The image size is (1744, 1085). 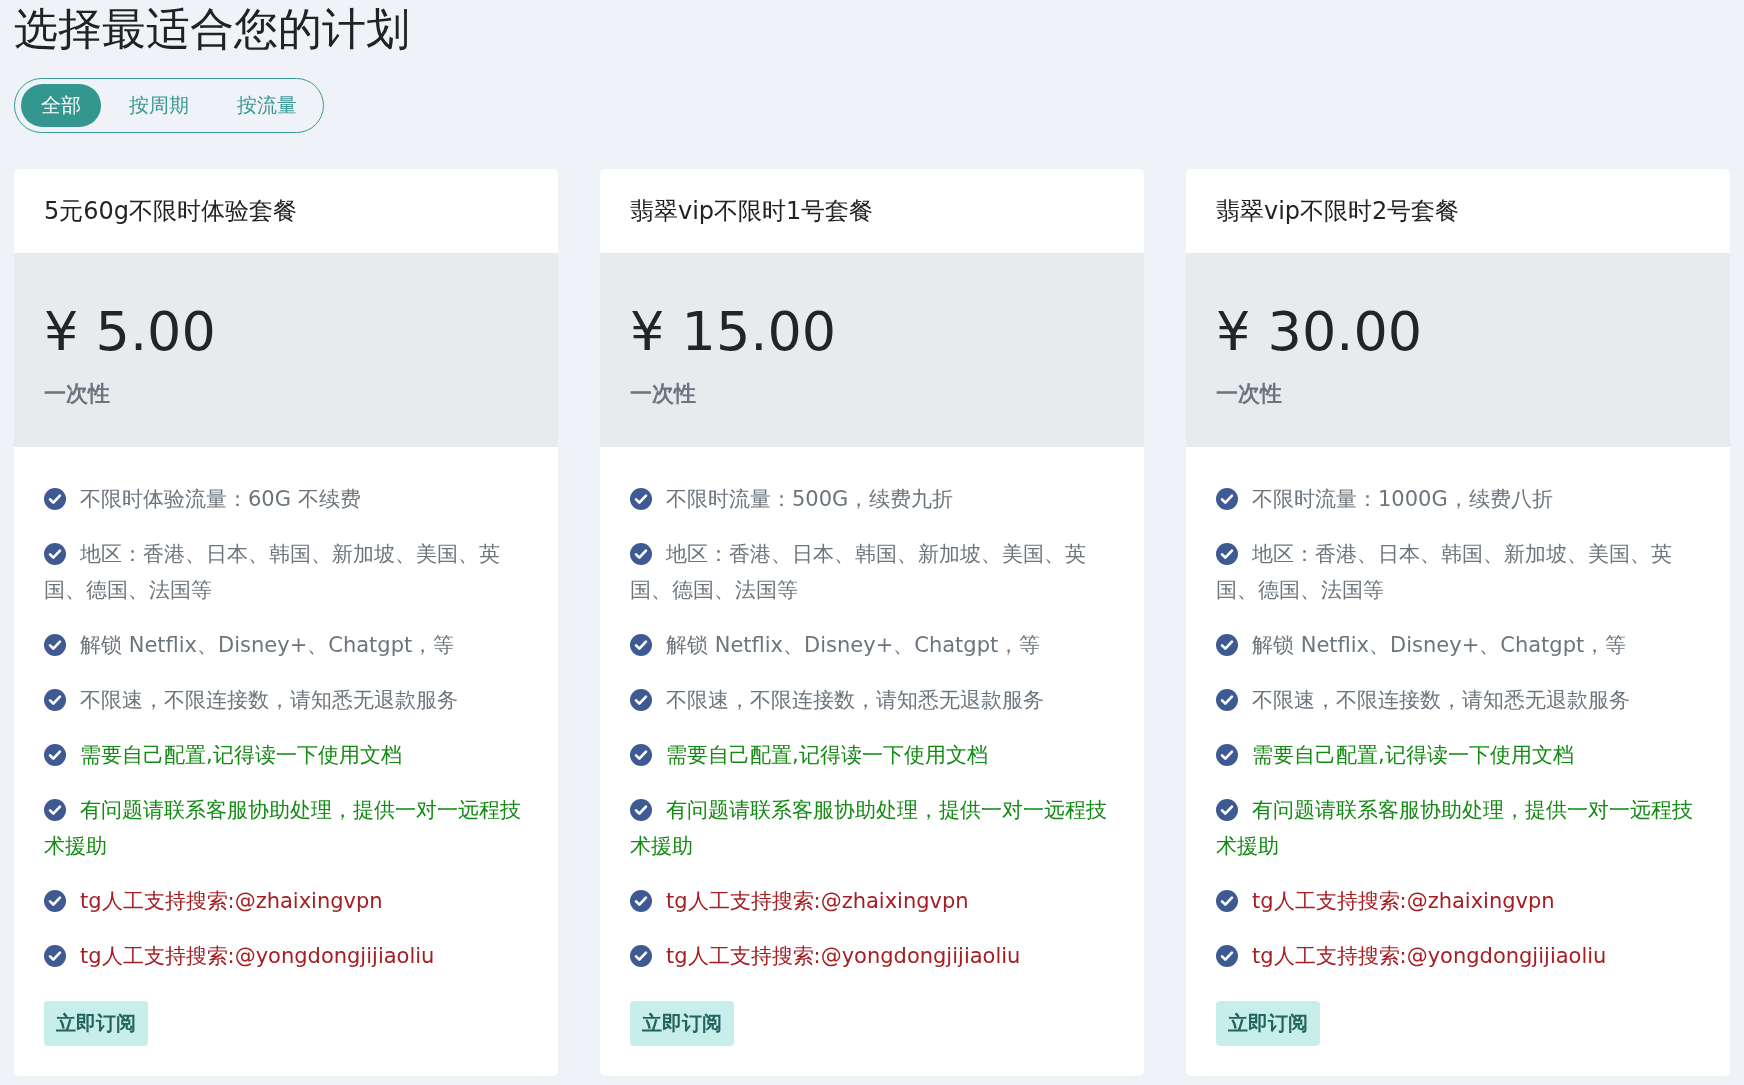 What do you see at coordinates (159, 105) in the screenshot?
I see `filter-tab: 按周期` at bounding box center [159, 105].